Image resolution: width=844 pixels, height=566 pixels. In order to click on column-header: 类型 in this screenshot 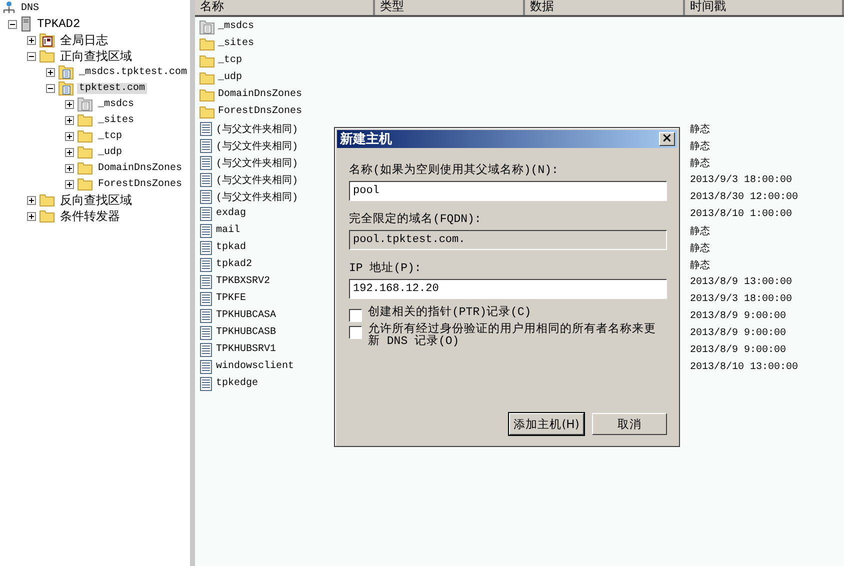, I will do `click(450, 7)`.